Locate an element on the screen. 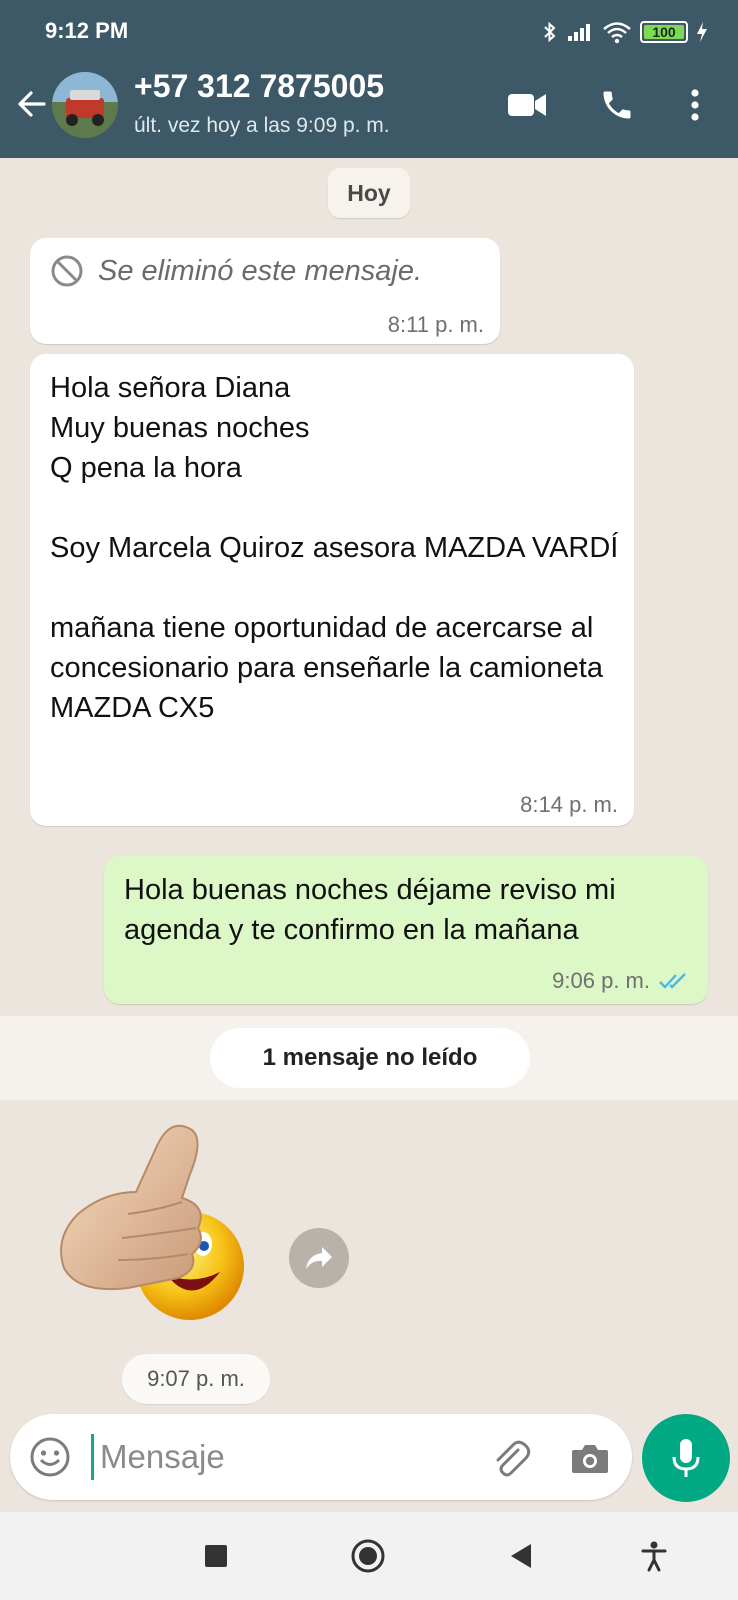 This screenshot has width=738, height=1600. triangle-back-icon is located at coordinates (521, 1556).